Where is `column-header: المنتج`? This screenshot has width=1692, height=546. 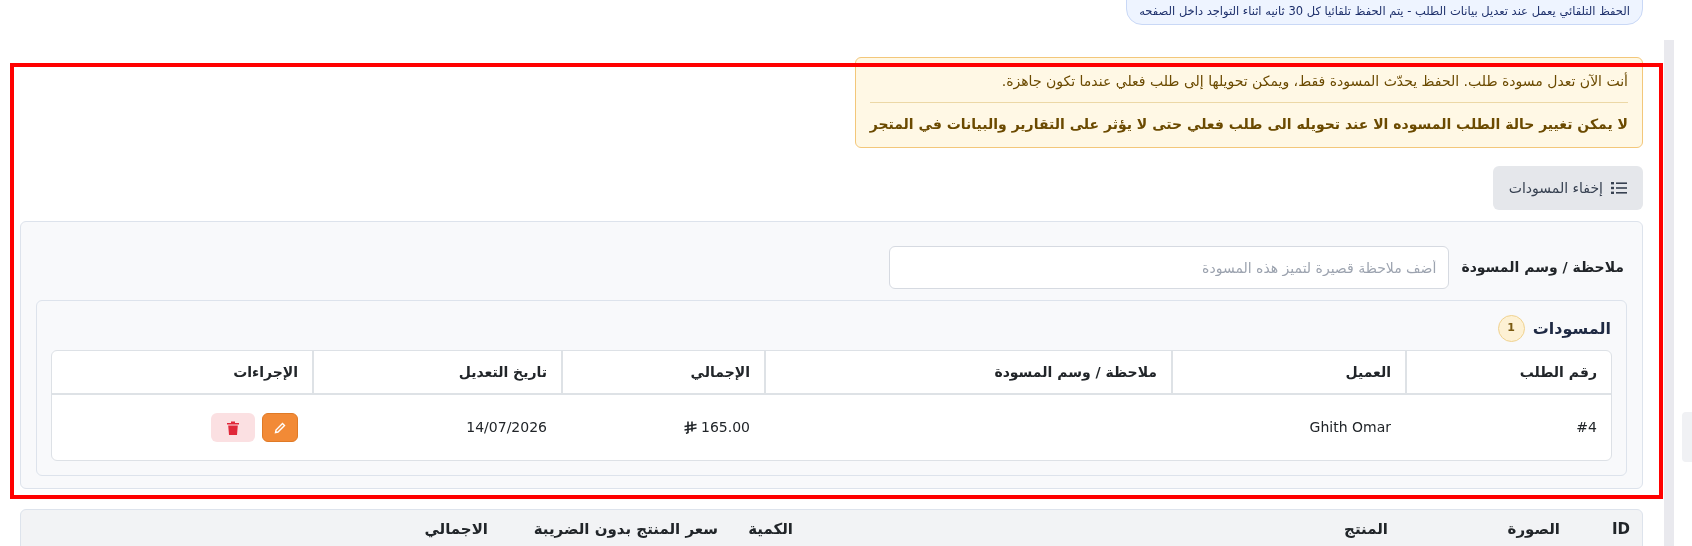
column-header: المنتج is located at coordinates (1365, 530).